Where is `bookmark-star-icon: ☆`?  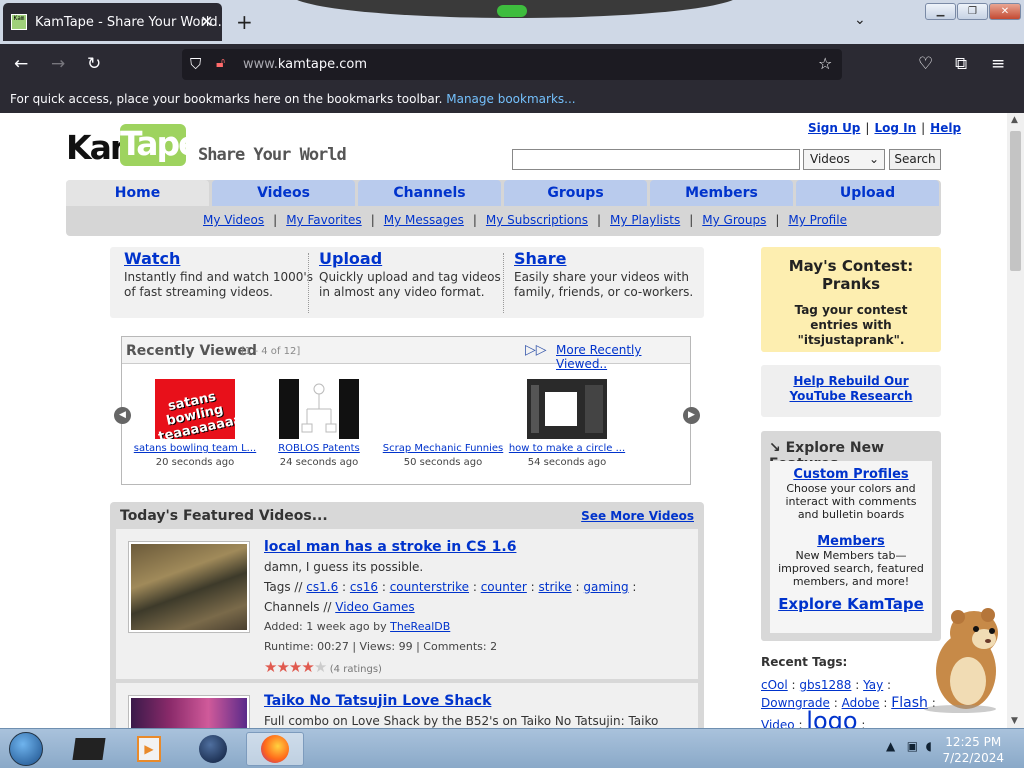
bookmark-star-icon: ☆ is located at coordinates (825, 63).